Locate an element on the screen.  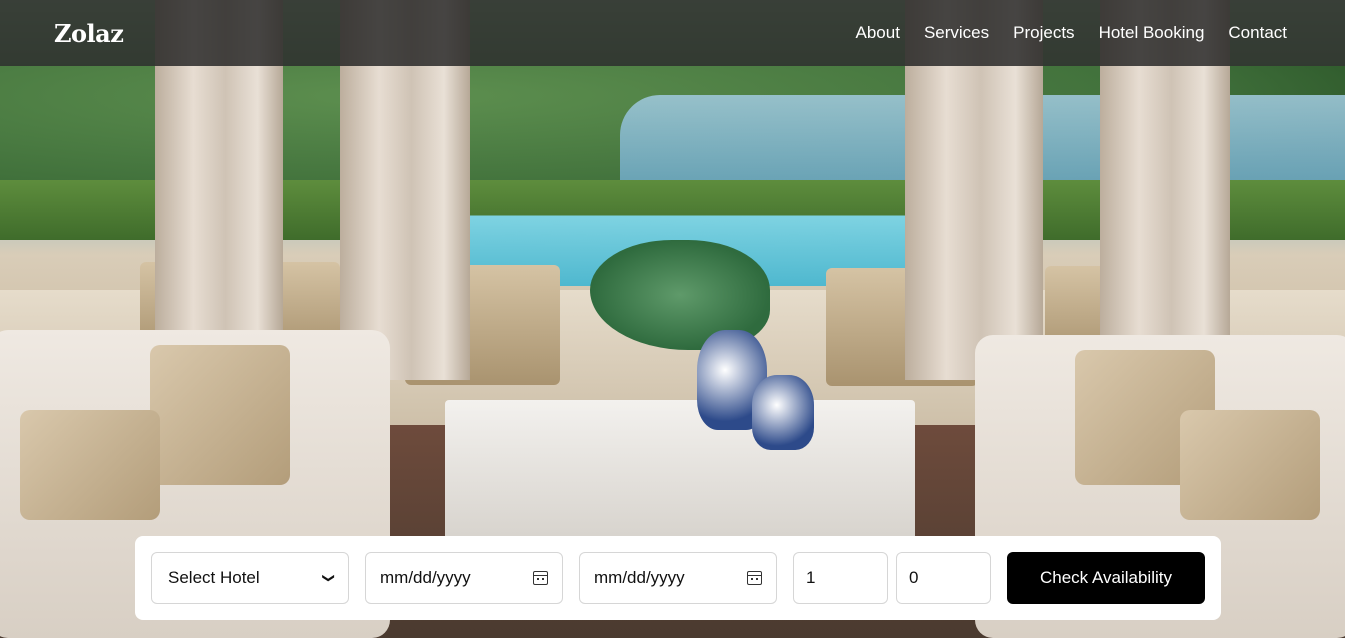
coffee-table is located at coordinates (680, 470).